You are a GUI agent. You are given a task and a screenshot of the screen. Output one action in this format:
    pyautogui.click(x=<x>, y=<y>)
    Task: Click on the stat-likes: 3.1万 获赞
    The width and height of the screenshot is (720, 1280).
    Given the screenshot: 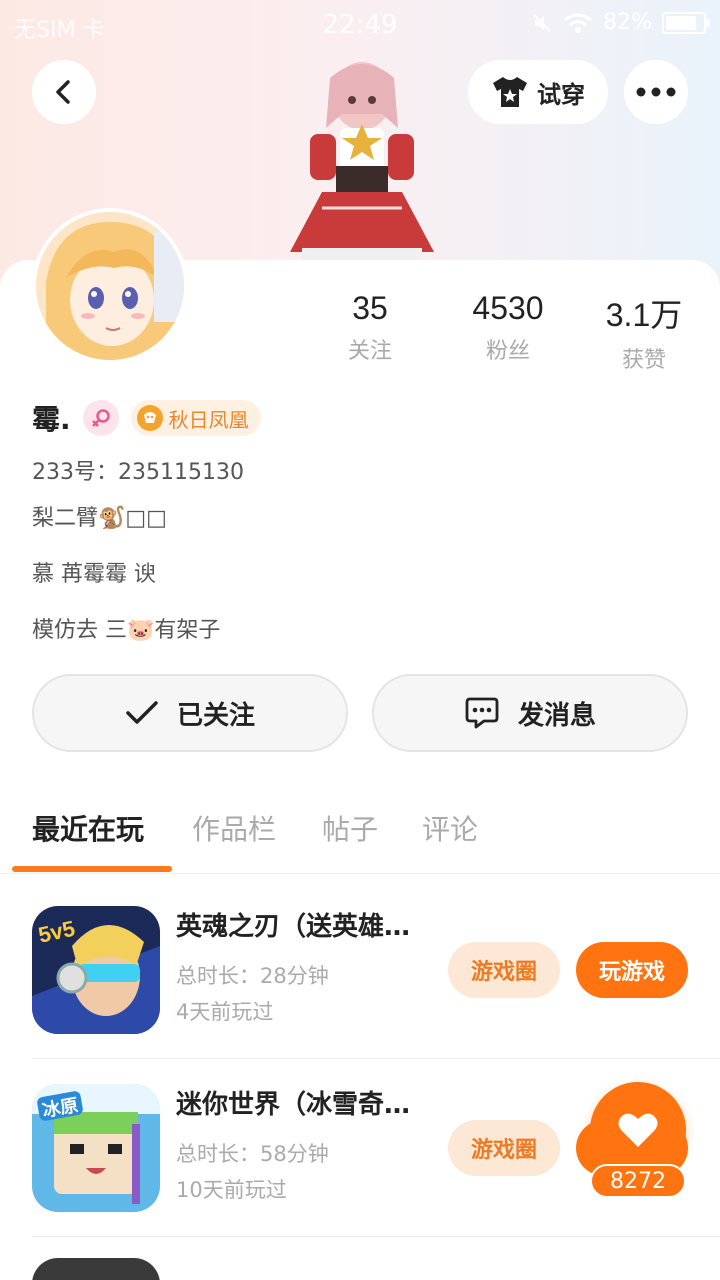 What is the action you would take?
    pyautogui.click(x=644, y=332)
    